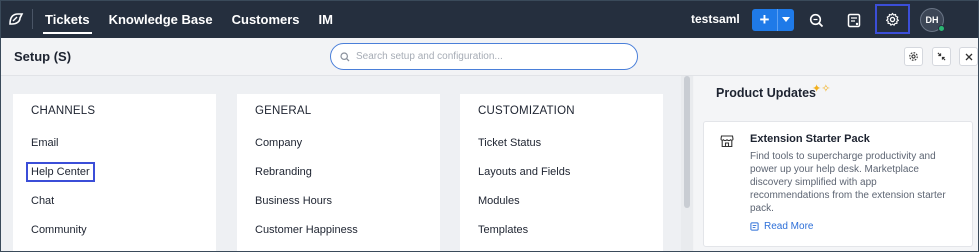  Describe the element at coordinates (43, 56) in the screenshot. I see `page-title: Setup (S)` at that location.